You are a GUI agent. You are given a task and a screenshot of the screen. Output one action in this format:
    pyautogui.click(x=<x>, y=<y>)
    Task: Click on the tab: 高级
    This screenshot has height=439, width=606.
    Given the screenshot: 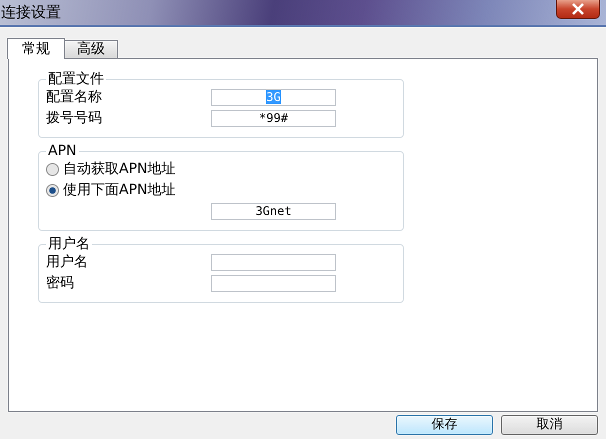 What is the action you would take?
    pyautogui.click(x=91, y=49)
    